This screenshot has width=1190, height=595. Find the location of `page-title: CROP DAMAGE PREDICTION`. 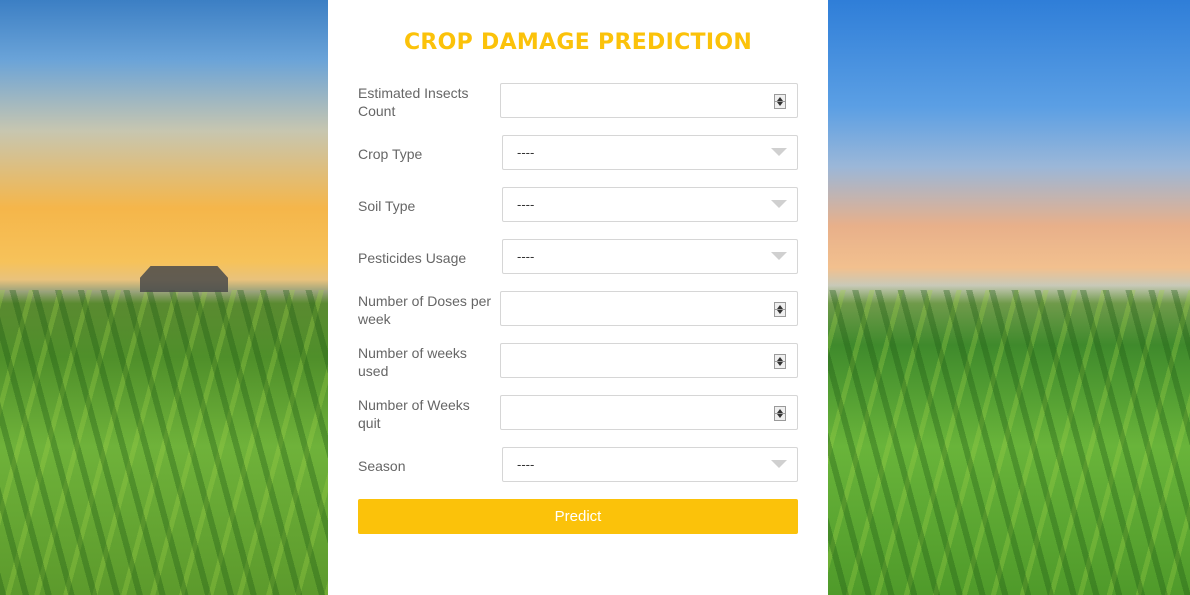

page-title: CROP DAMAGE PREDICTION is located at coordinates (578, 42).